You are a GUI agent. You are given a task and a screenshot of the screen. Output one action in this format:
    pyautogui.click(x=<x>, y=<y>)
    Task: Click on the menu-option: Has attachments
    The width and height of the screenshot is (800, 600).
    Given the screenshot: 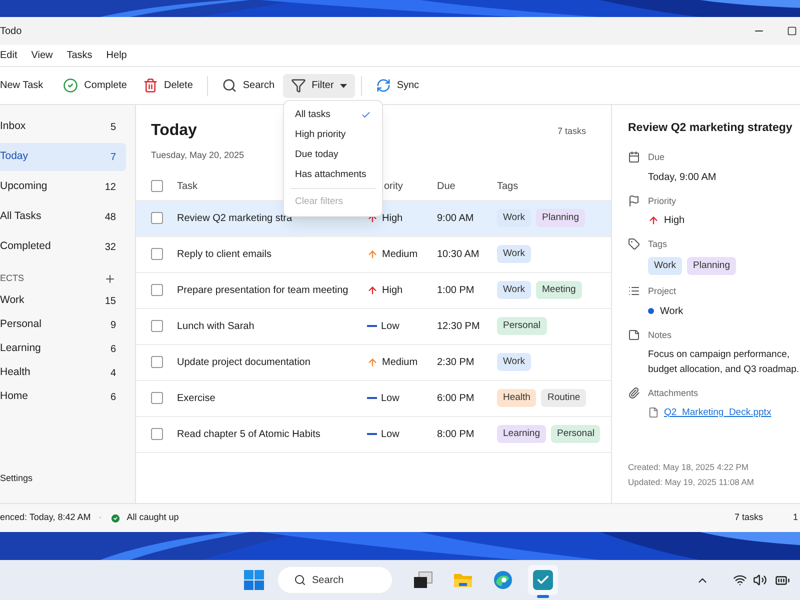 What is the action you would take?
    pyautogui.click(x=333, y=175)
    